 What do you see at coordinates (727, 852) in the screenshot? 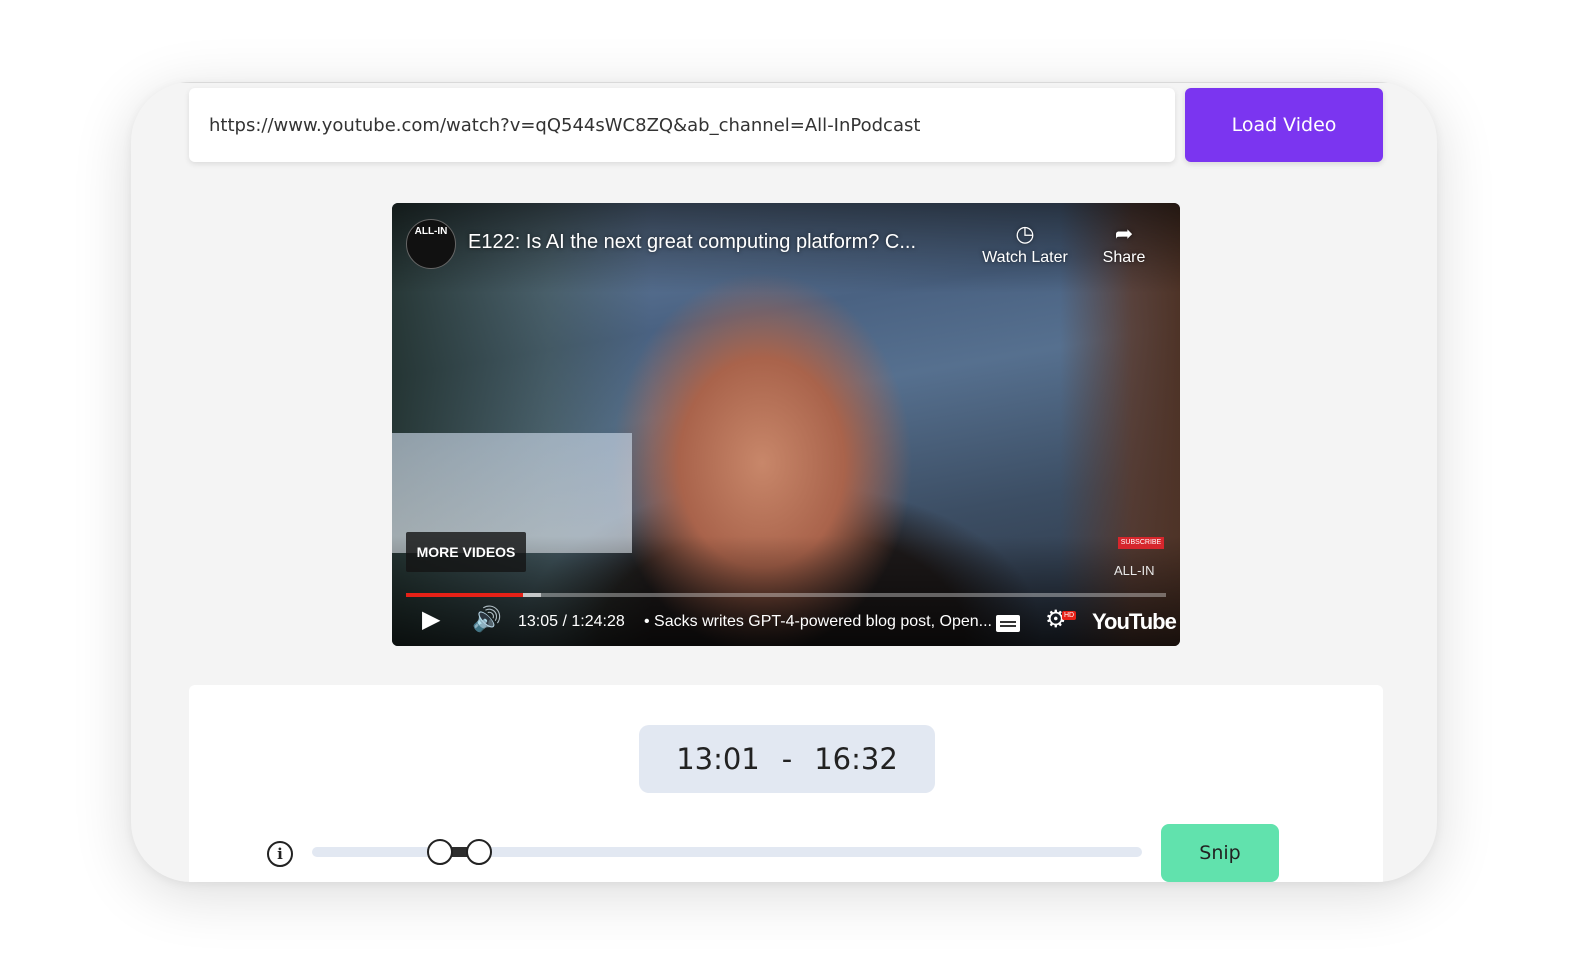
I see `range-slider` at bounding box center [727, 852].